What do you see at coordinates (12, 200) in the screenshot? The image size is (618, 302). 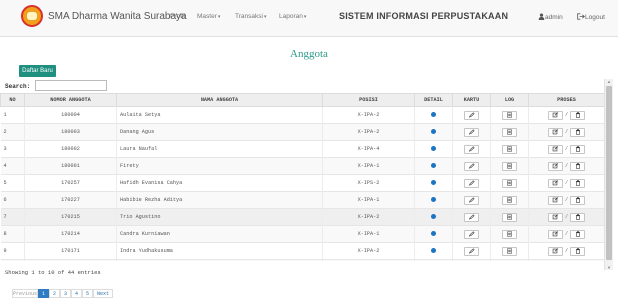 I see `cell-no: 6` at bounding box center [12, 200].